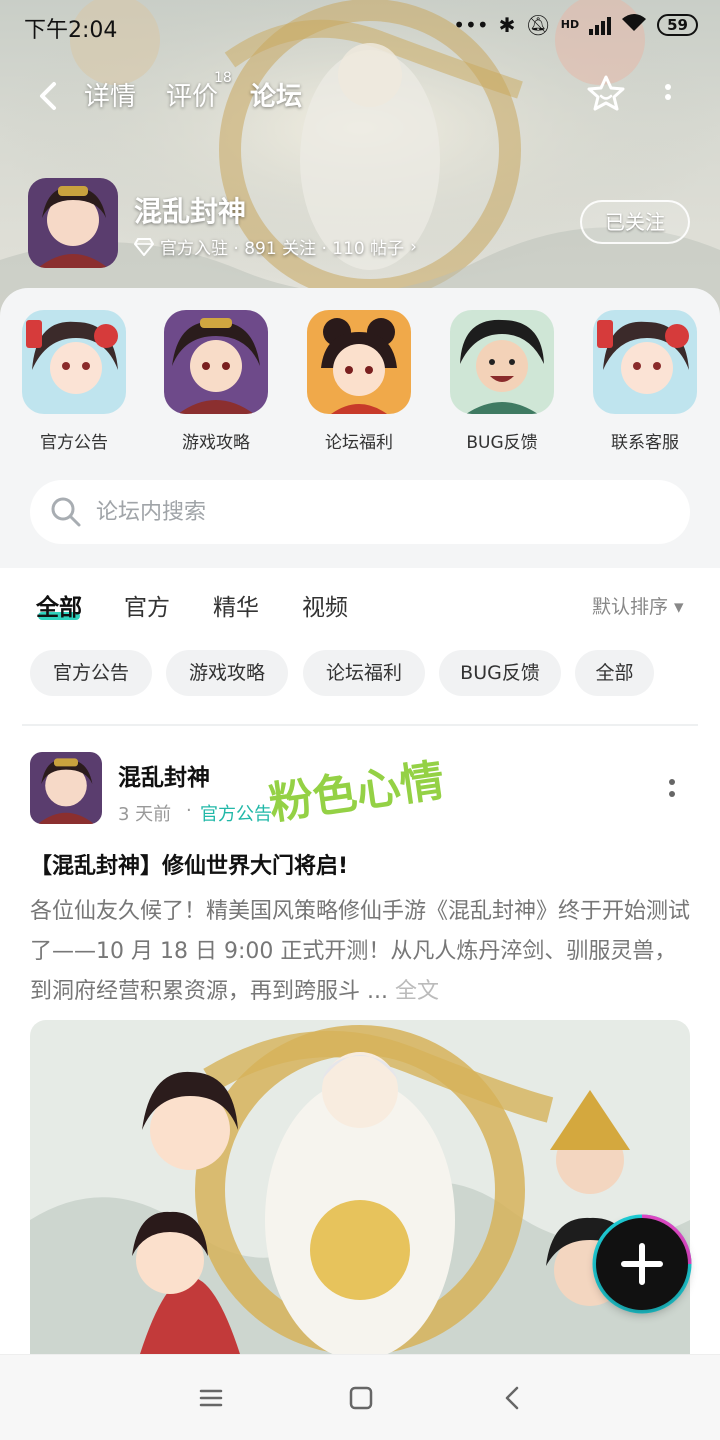 This screenshot has width=720, height=1440. I want to click on sort-dropdown: 默认排序 ▾, so click(638, 605).